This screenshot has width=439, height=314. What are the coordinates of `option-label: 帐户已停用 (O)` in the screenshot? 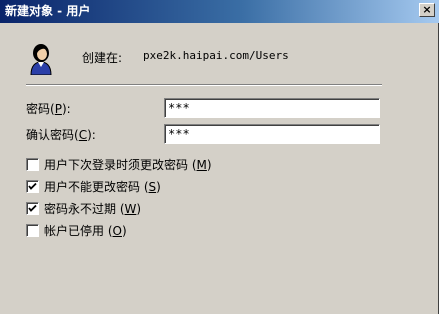 It's located at (85, 230).